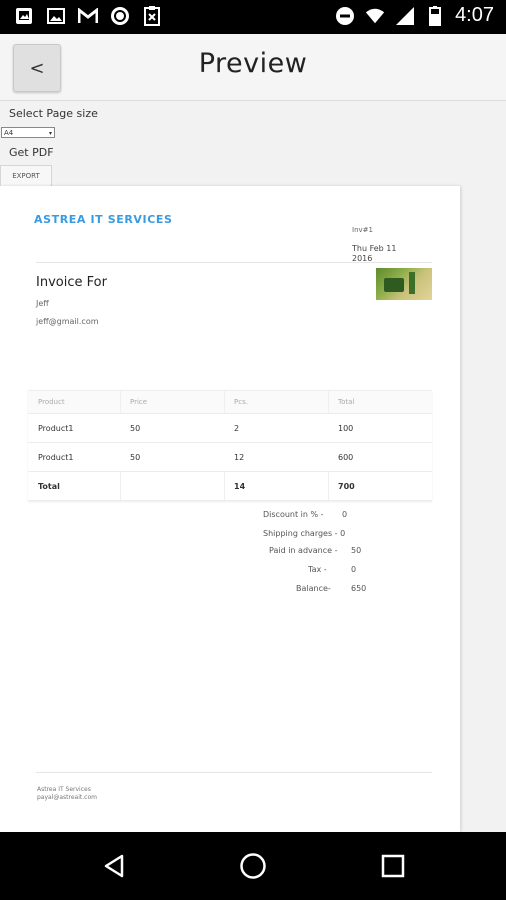  Describe the element at coordinates (356, 550) in the screenshot. I see `paid-value: 50` at that location.